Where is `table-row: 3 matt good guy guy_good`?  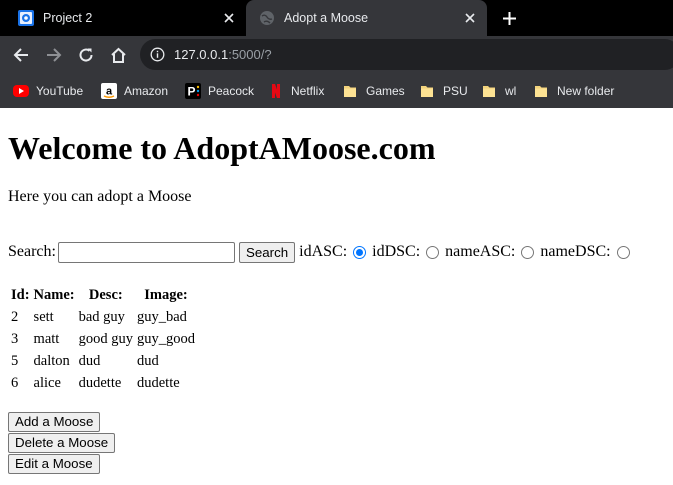
table-row: 3 matt good guy guy_good is located at coordinates (103, 339).